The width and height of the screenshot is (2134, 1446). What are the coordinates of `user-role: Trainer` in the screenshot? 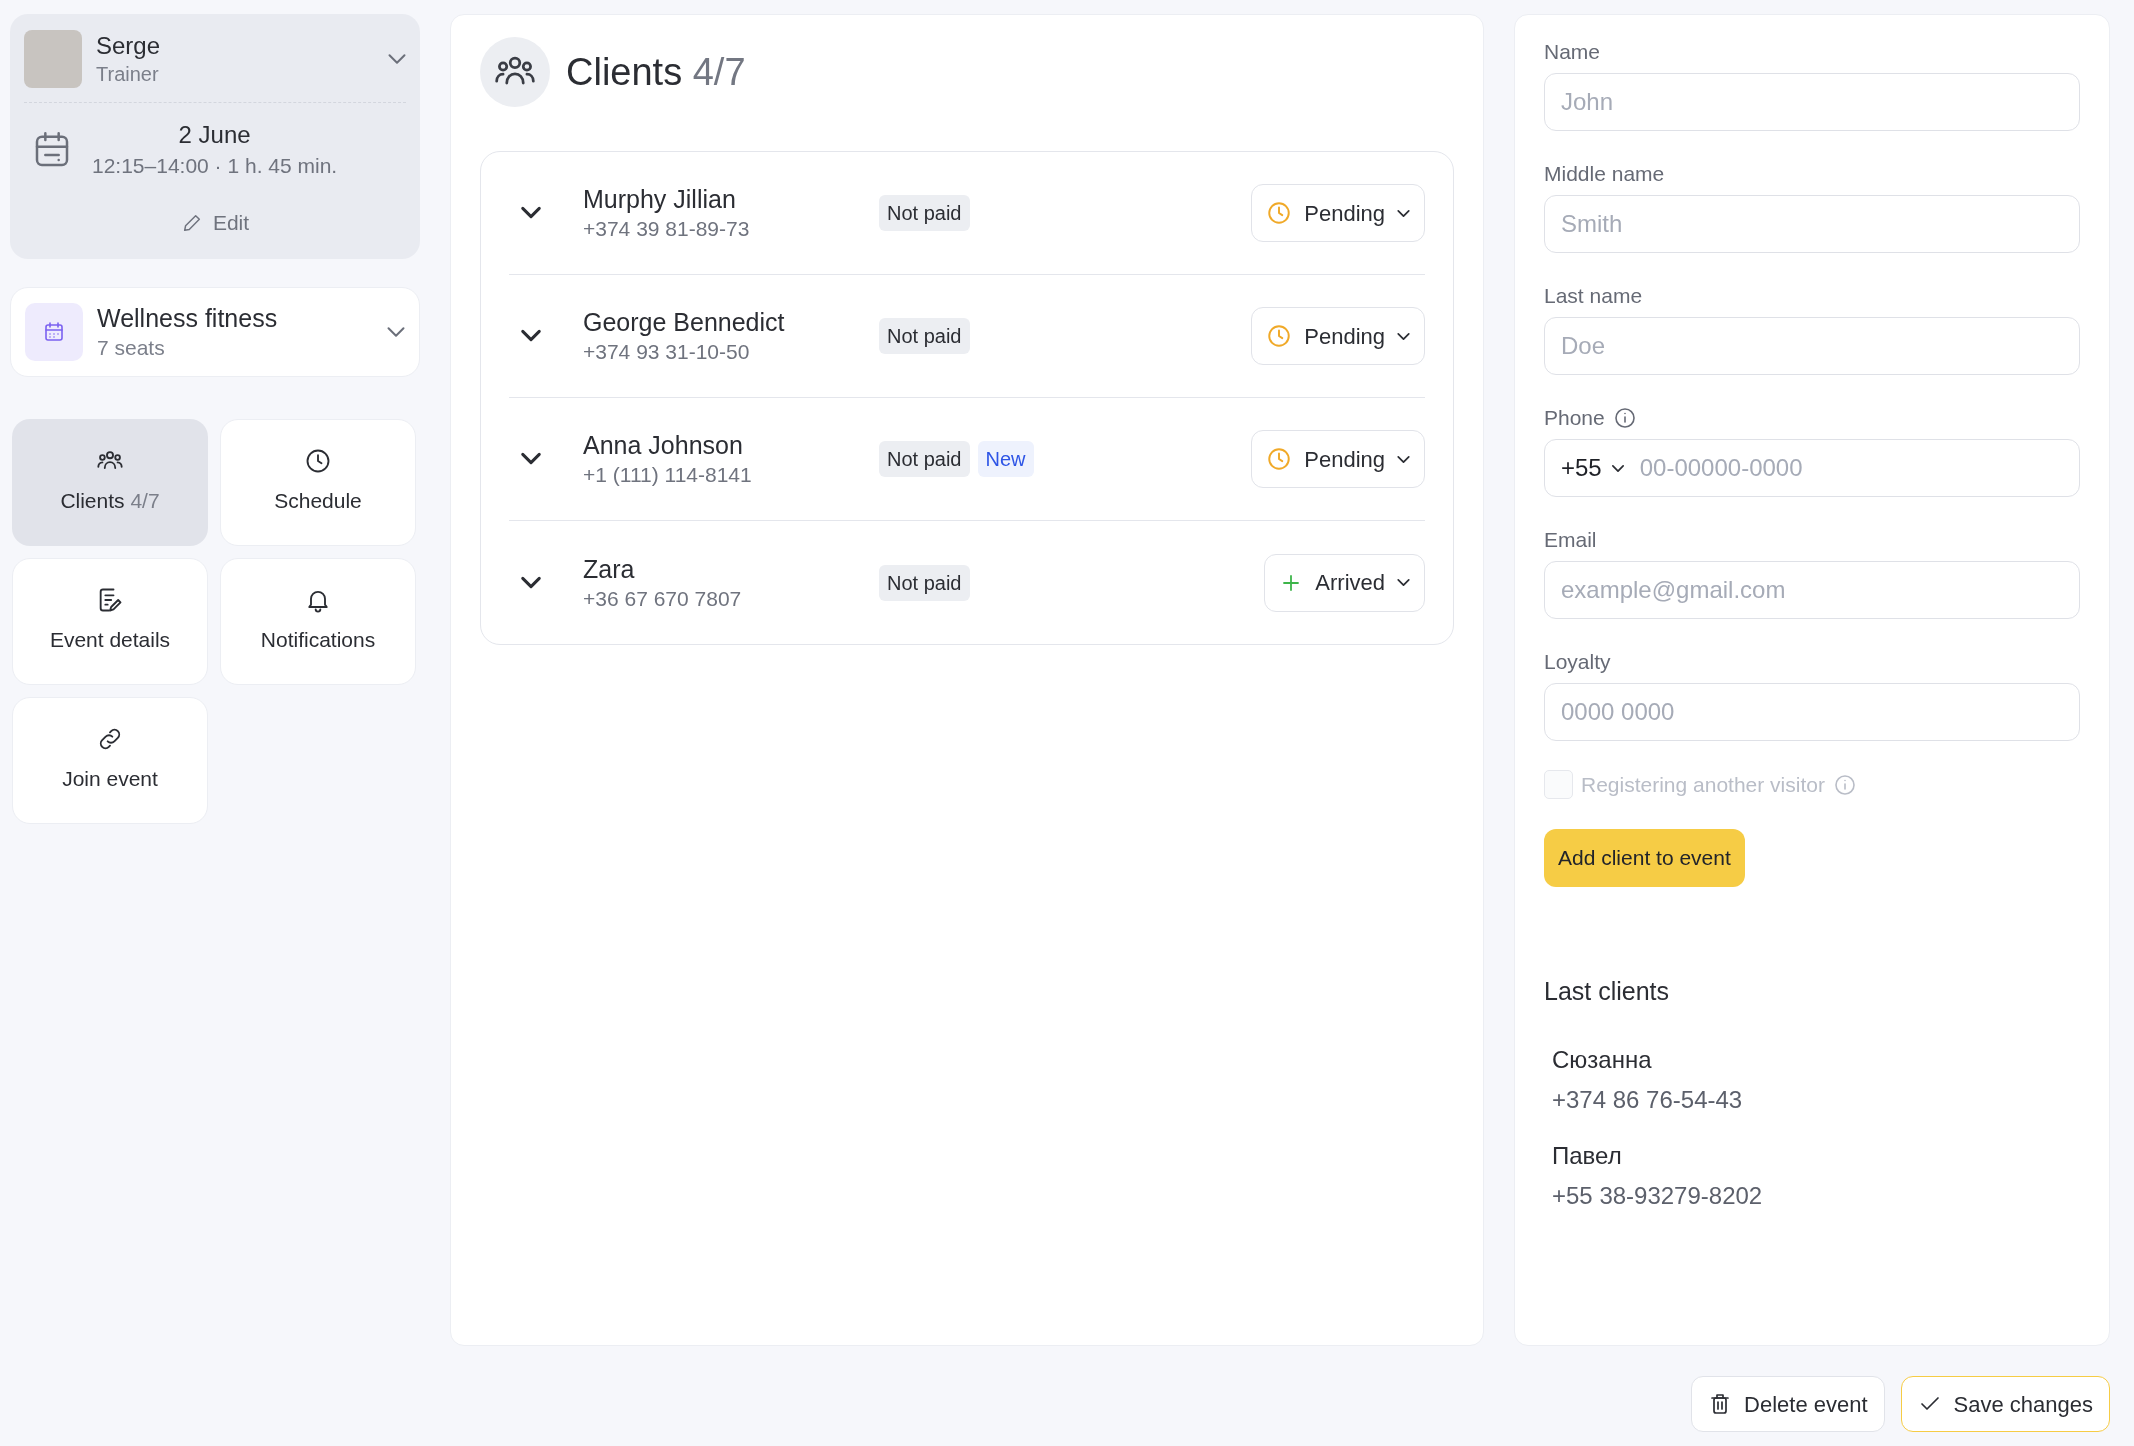 It's located at (128, 74).